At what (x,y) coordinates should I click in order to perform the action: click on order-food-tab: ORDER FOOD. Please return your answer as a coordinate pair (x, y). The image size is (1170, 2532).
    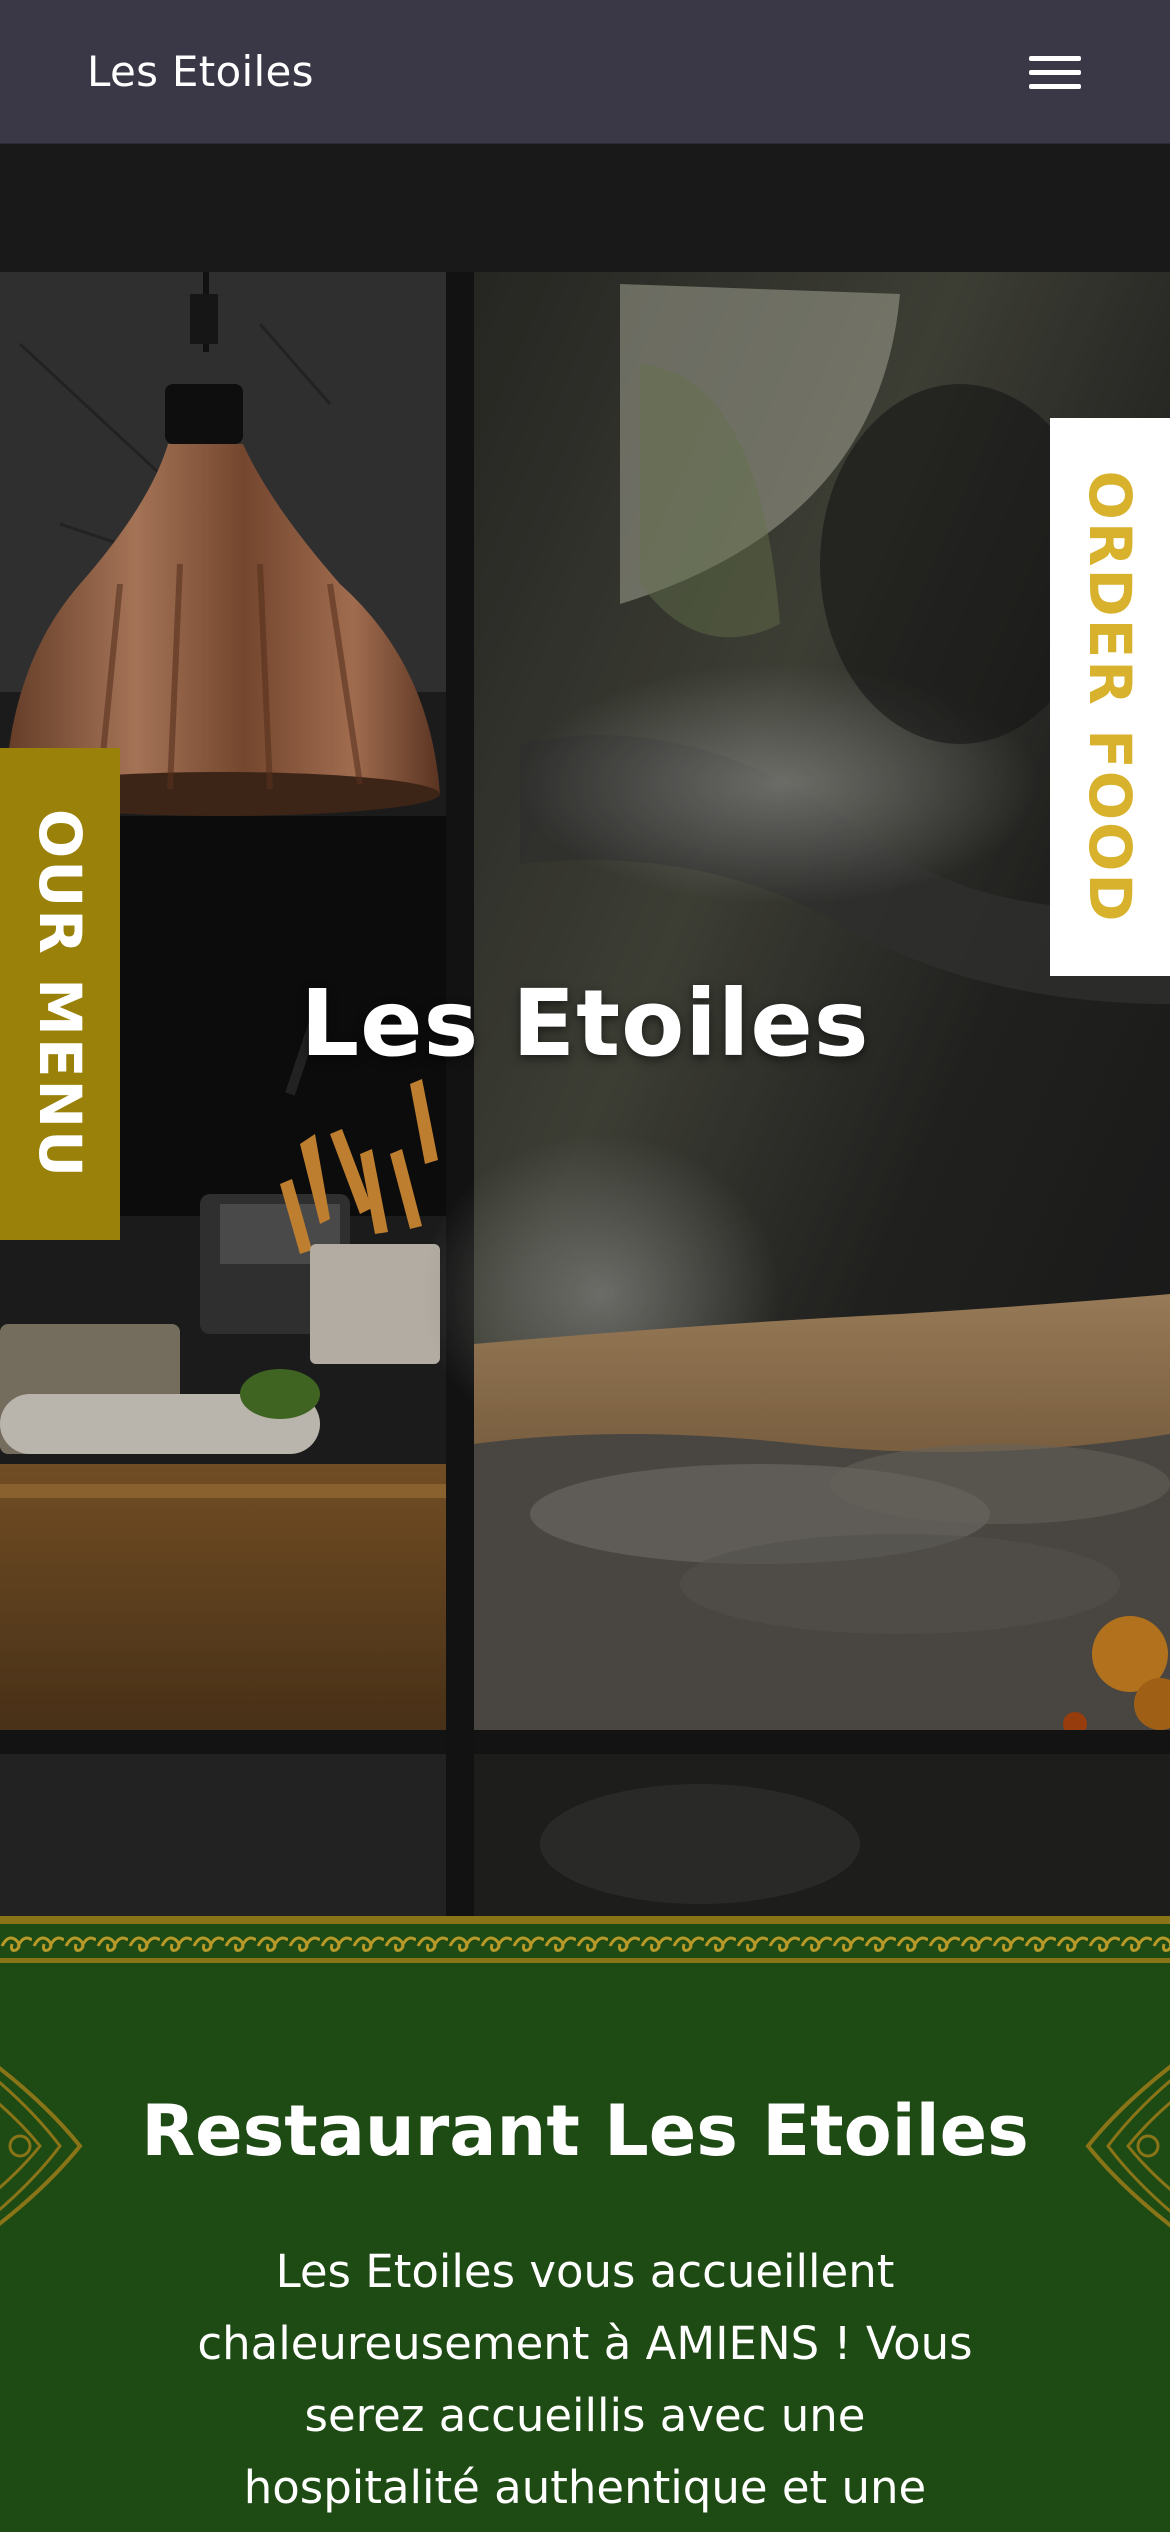
    Looking at the image, I should click on (1110, 697).